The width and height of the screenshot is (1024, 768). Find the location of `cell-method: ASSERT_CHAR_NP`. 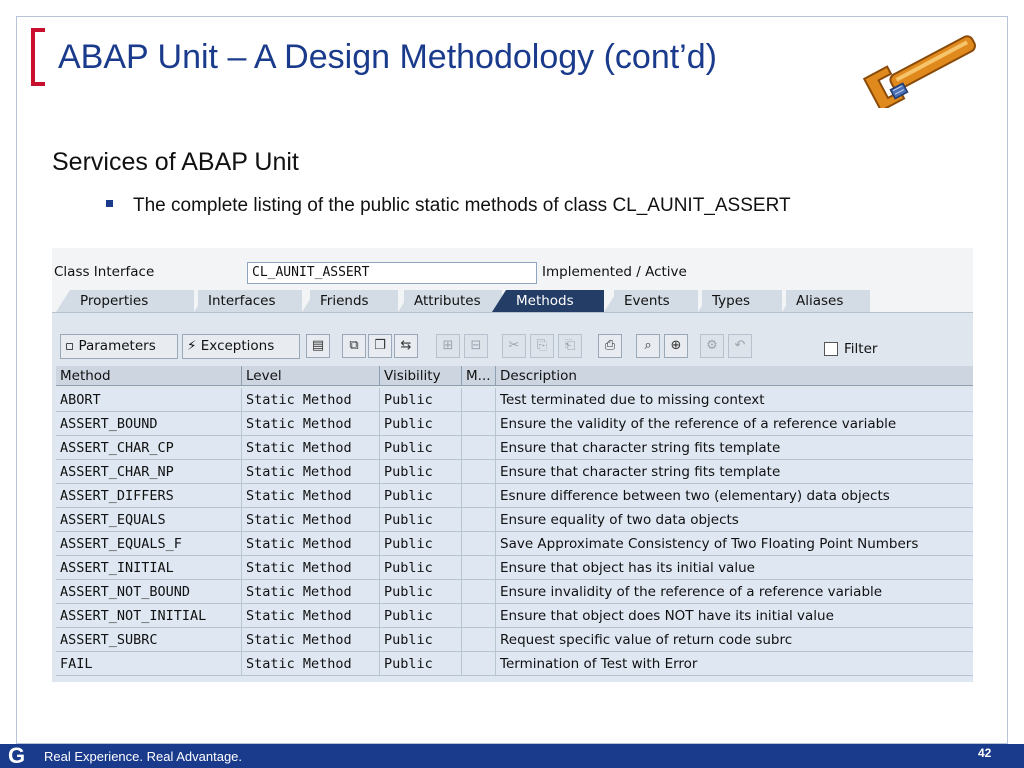

cell-method: ASSERT_CHAR_NP is located at coordinates (149, 472).